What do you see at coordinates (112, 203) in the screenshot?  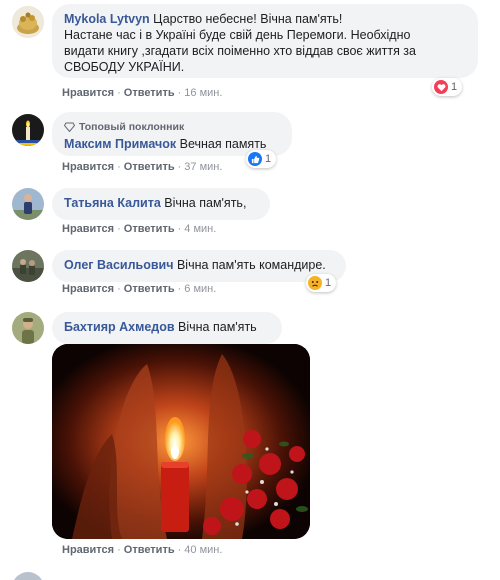 I see `comment-author: Татьяна Калита` at bounding box center [112, 203].